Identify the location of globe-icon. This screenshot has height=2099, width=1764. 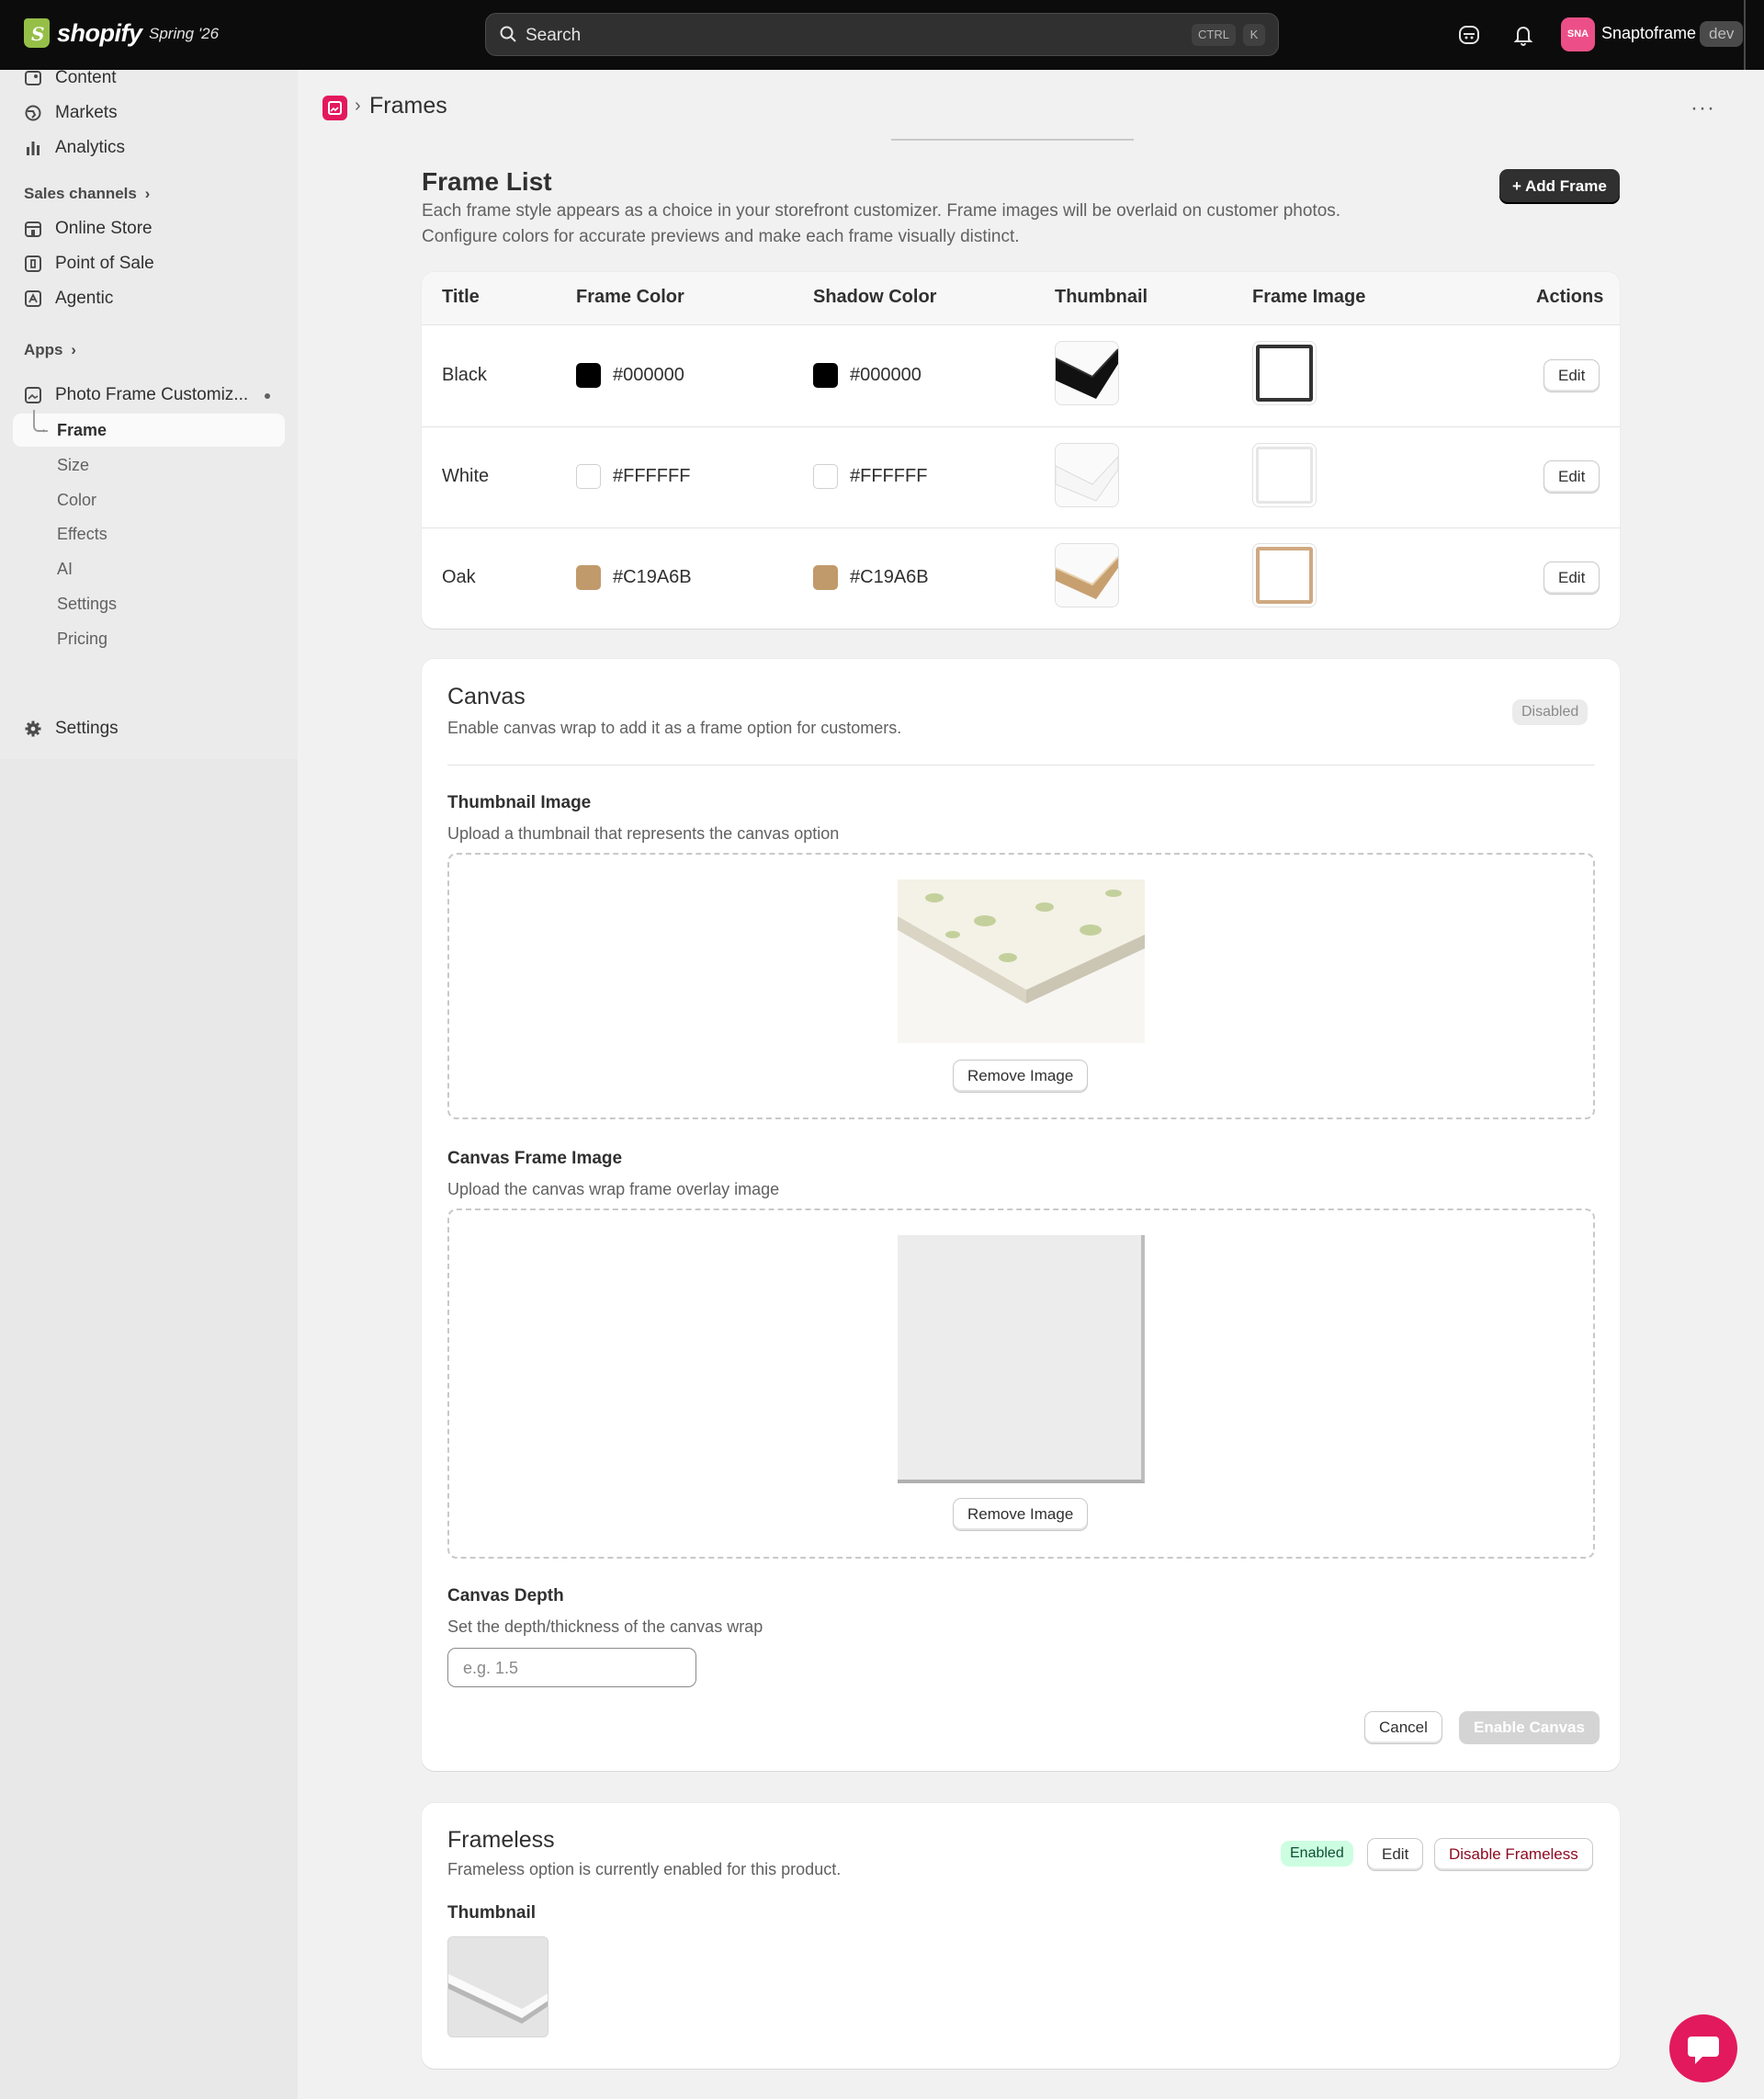
(33, 113).